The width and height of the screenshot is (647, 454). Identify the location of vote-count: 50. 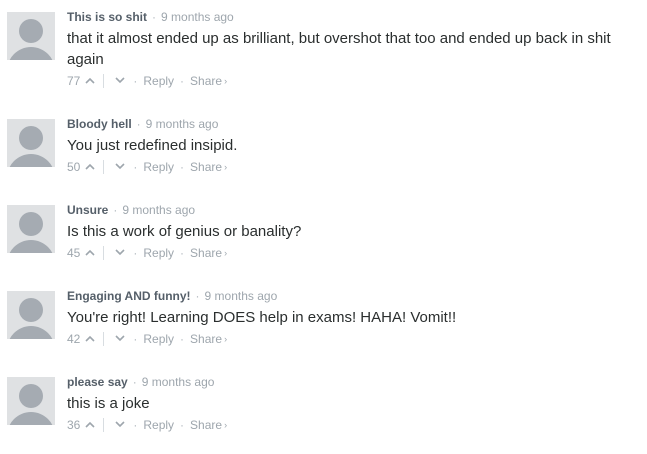
(74, 167).